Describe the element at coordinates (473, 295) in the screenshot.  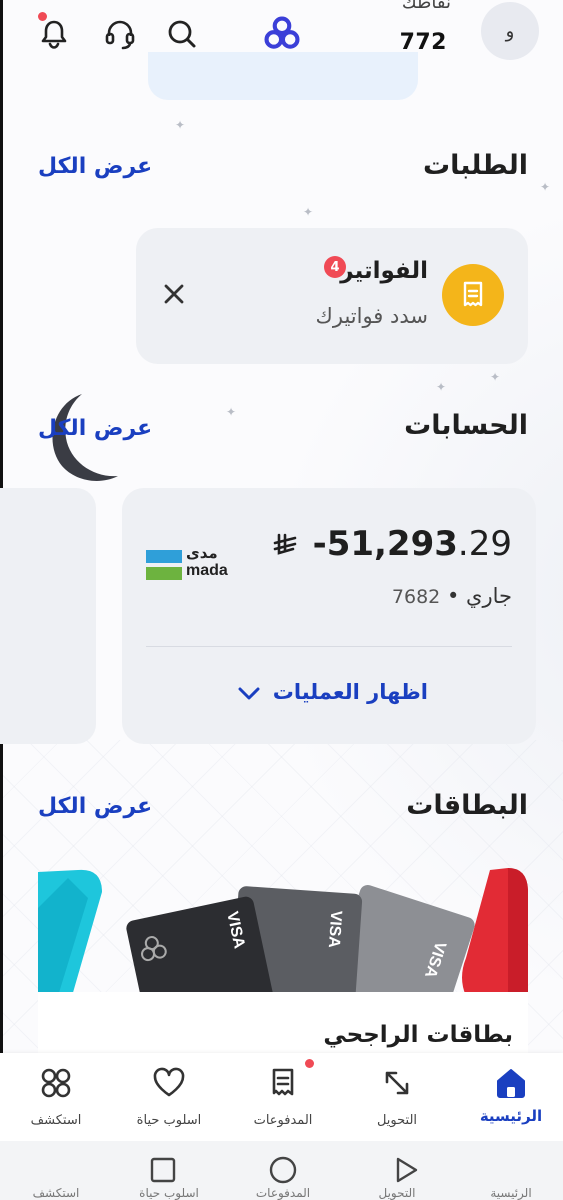
I see `bill-icon` at that location.